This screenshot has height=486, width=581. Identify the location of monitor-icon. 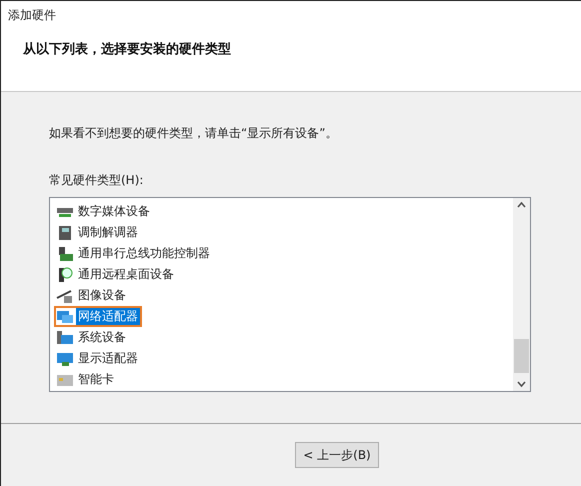
(65, 358).